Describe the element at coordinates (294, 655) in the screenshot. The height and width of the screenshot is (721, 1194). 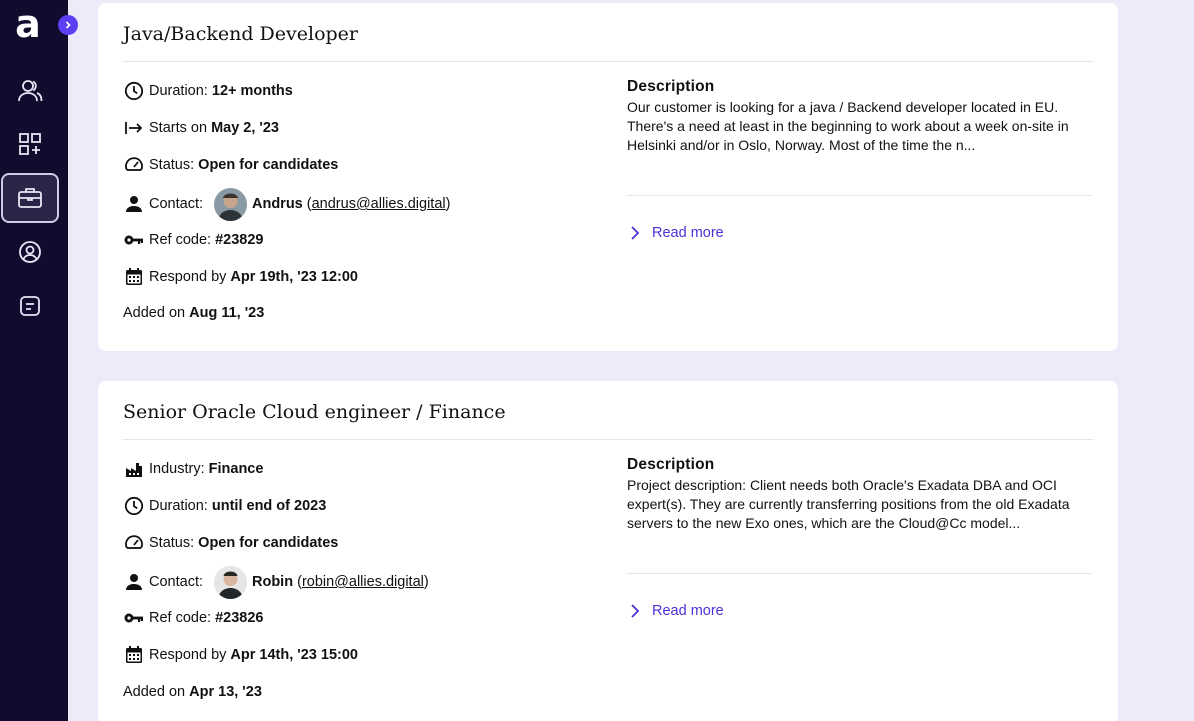
I see `respond-value: Apr 14th, '23 15:00` at that location.